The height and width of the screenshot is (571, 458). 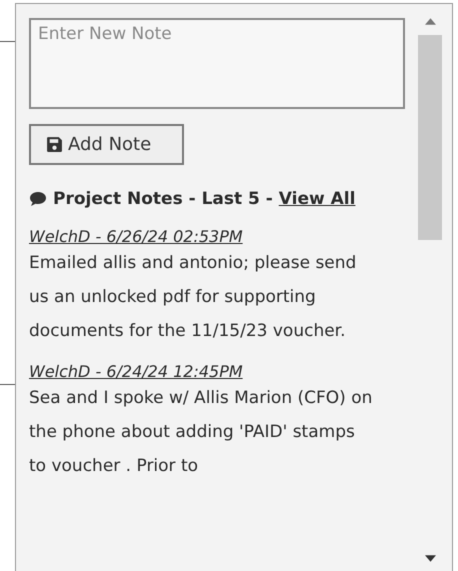 What do you see at coordinates (201, 432) in the screenshot?
I see `note-text: Sea and I spoke w/ Allis Marion (CFO) on the phone about adding 'PAID' stamps to voucher . Prior to` at bounding box center [201, 432].